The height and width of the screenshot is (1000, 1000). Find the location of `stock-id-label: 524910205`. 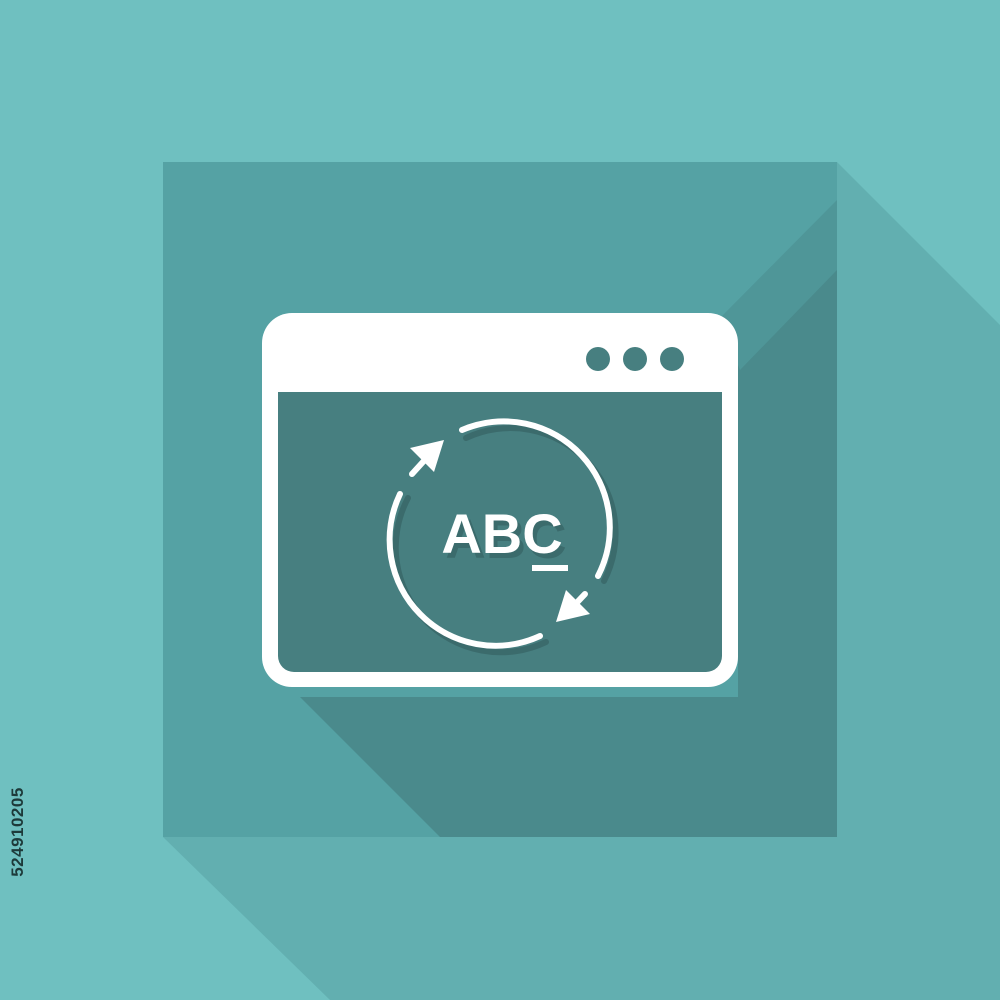

stock-id-label: 524910205 is located at coordinates (17, 832).